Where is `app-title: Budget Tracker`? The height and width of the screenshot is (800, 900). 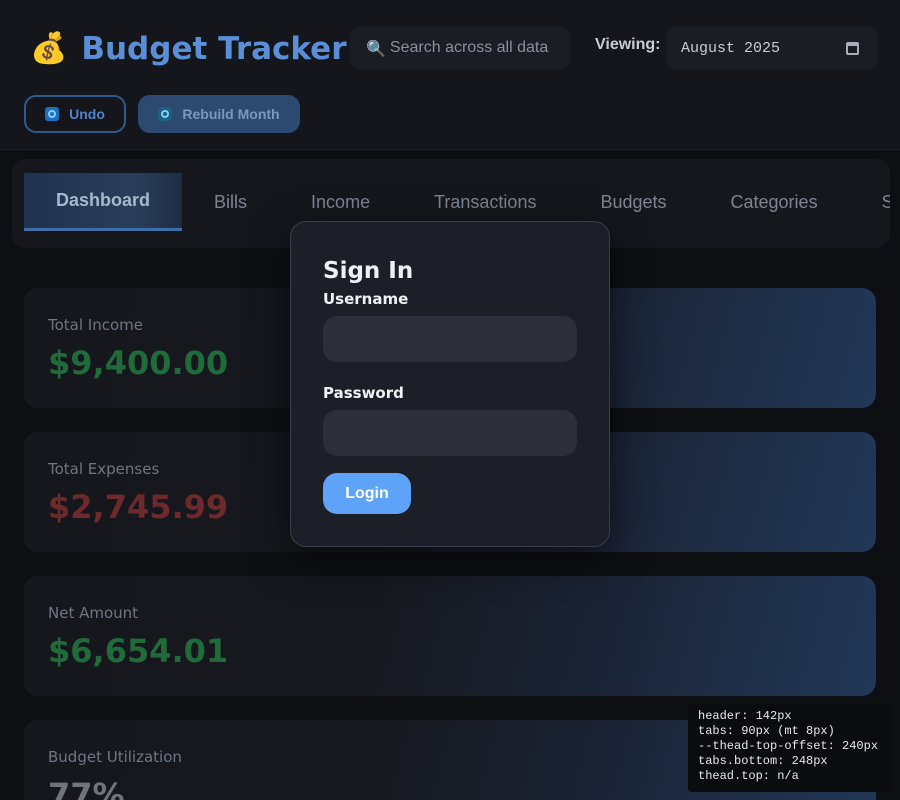
app-title: Budget Tracker is located at coordinates (214, 49).